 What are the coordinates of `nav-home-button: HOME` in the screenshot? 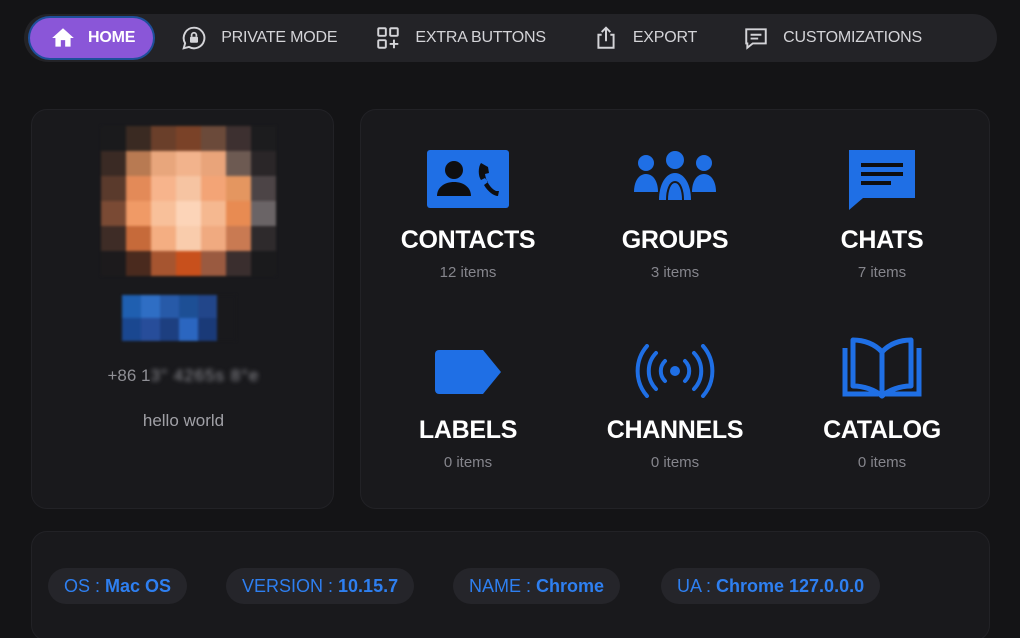 It's located at (92, 38).